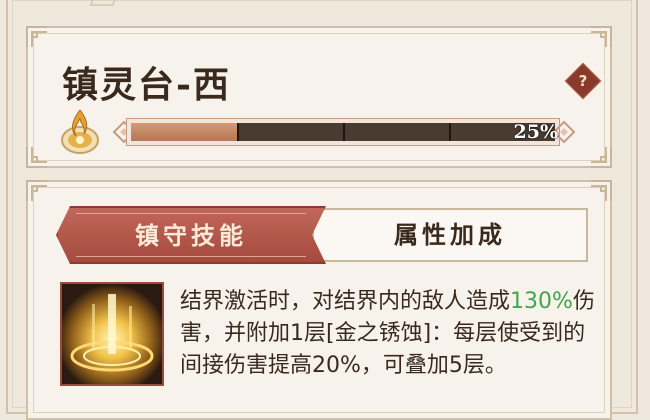 The image size is (650, 420). What do you see at coordinates (541, 301) in the screenshot?
I see `skill-damage-value: 130%` at bounding box center [541, 301].